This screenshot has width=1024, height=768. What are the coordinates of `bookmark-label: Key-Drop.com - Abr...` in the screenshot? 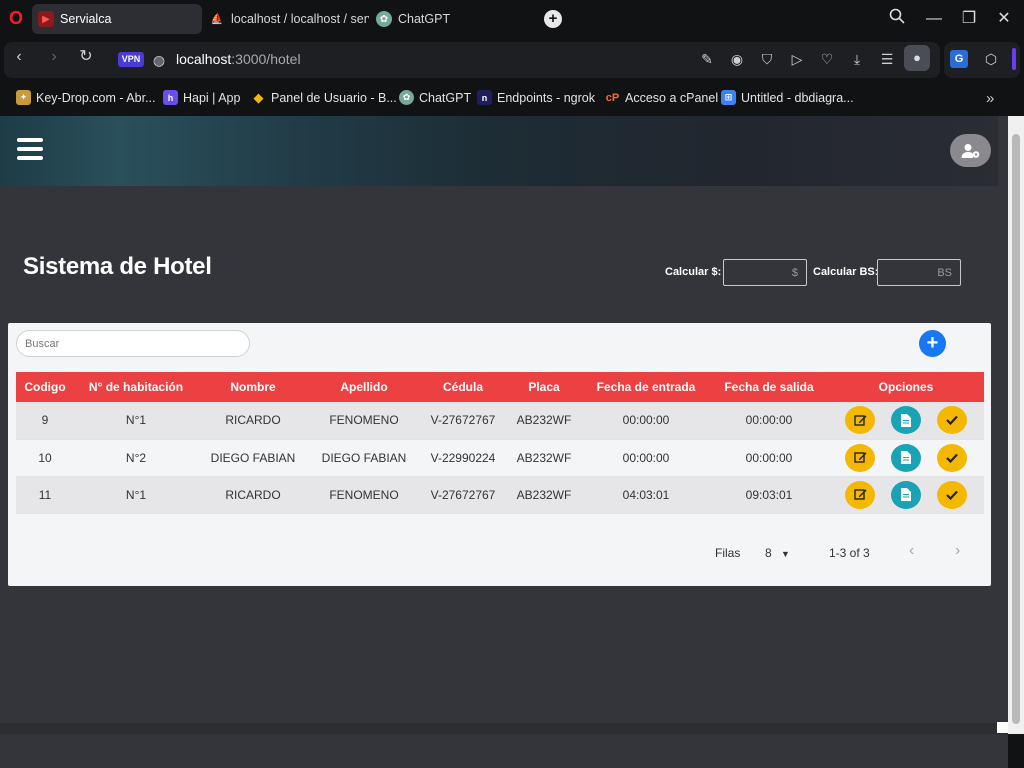 It's located at (96, 97).